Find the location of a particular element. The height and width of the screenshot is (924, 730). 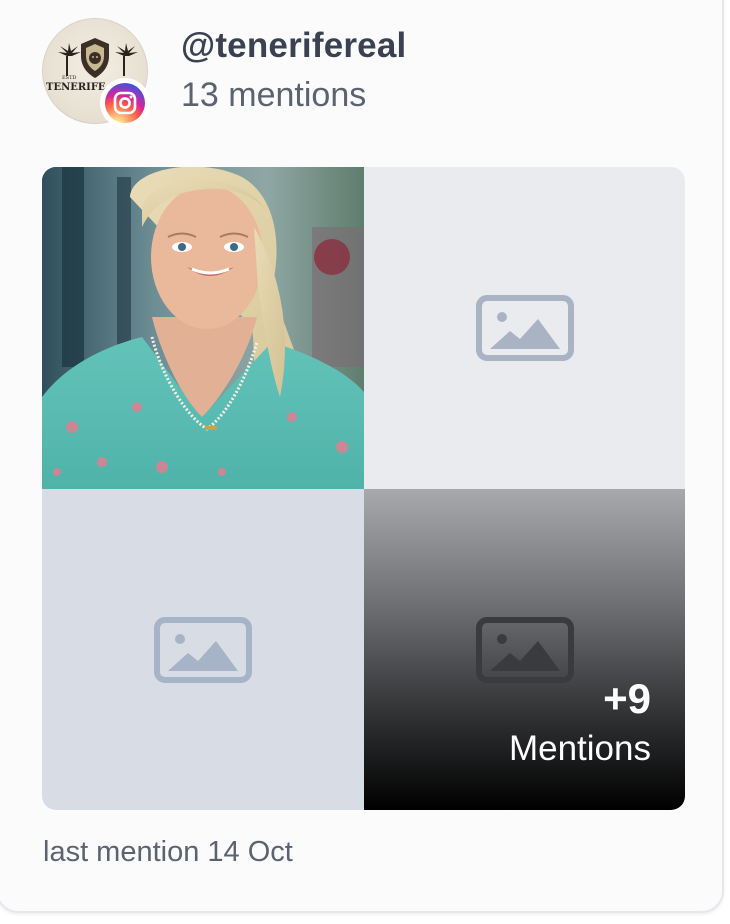

avatar-brand-text: TENERIFE is located at coordinates (76, 87).